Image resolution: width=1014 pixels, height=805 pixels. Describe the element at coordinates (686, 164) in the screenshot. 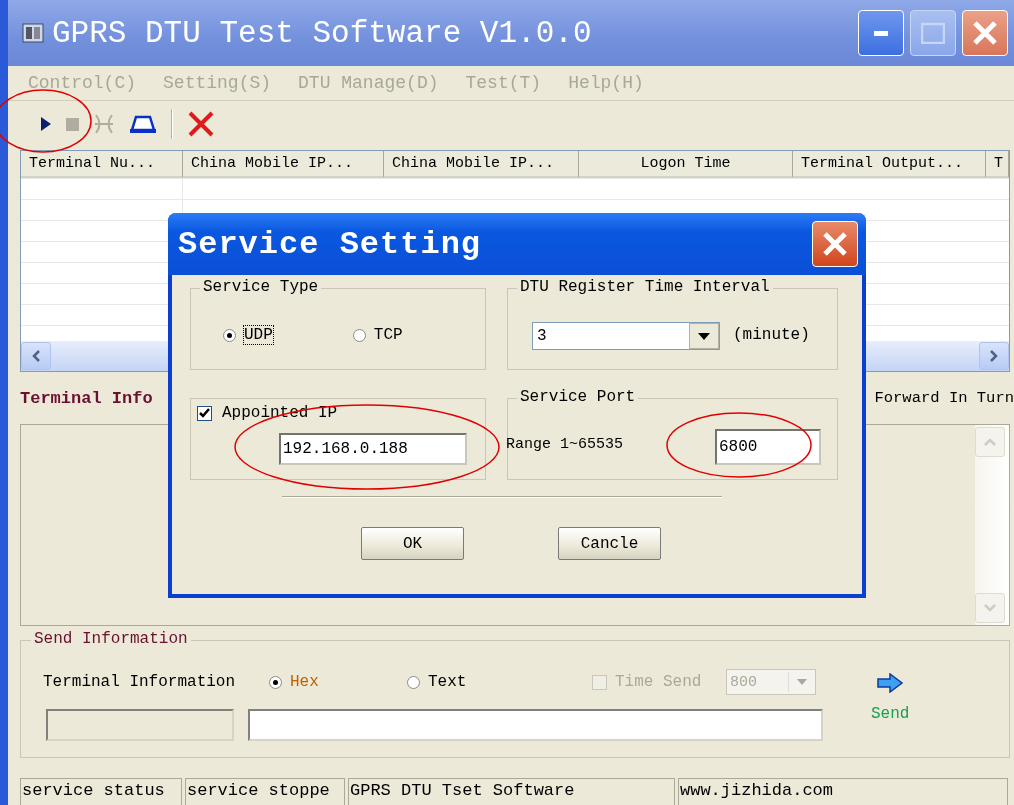

I see `column-header: Logon Time` at that location.